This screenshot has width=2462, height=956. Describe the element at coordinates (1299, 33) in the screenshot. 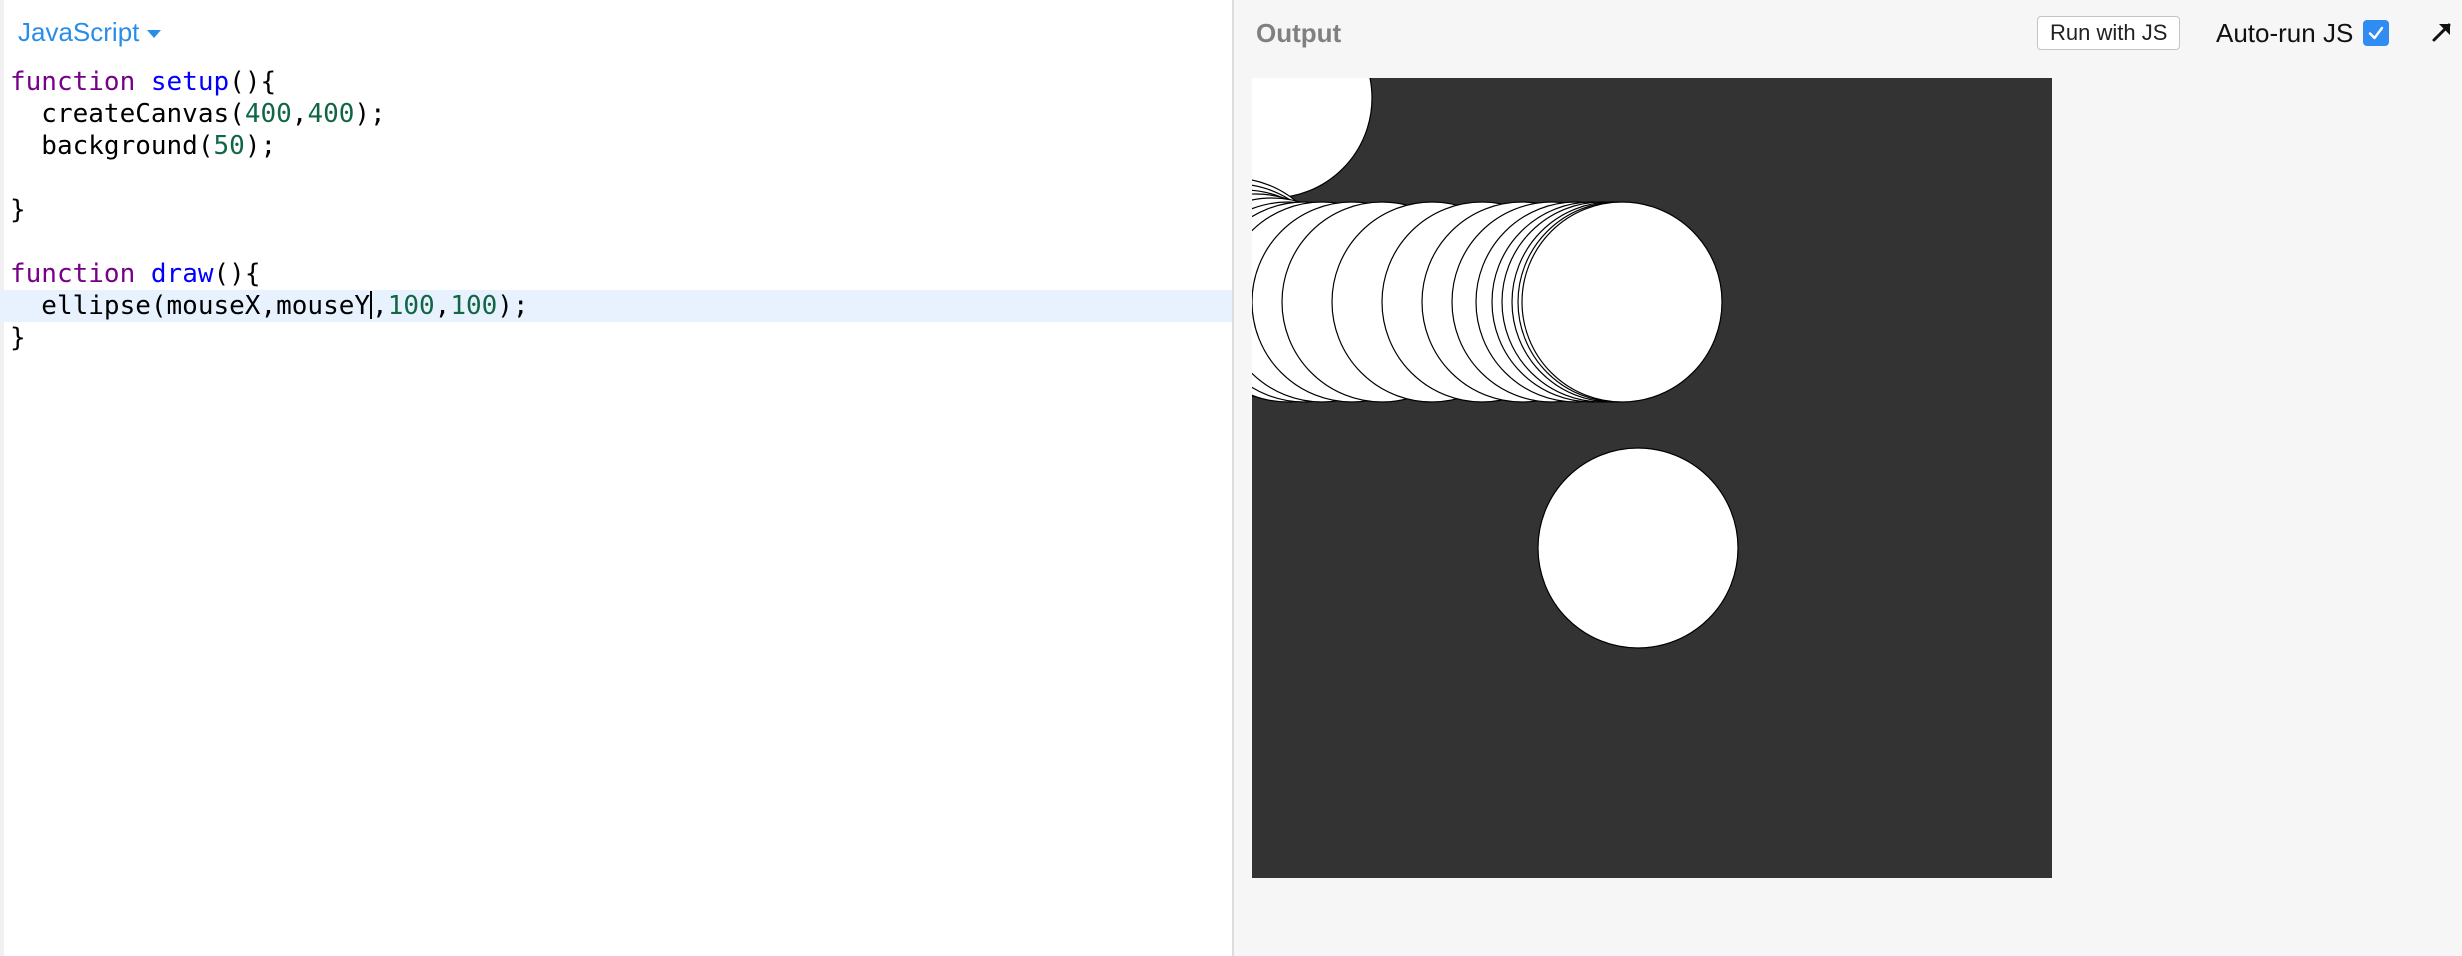

I see `output-title: Output` at that location.